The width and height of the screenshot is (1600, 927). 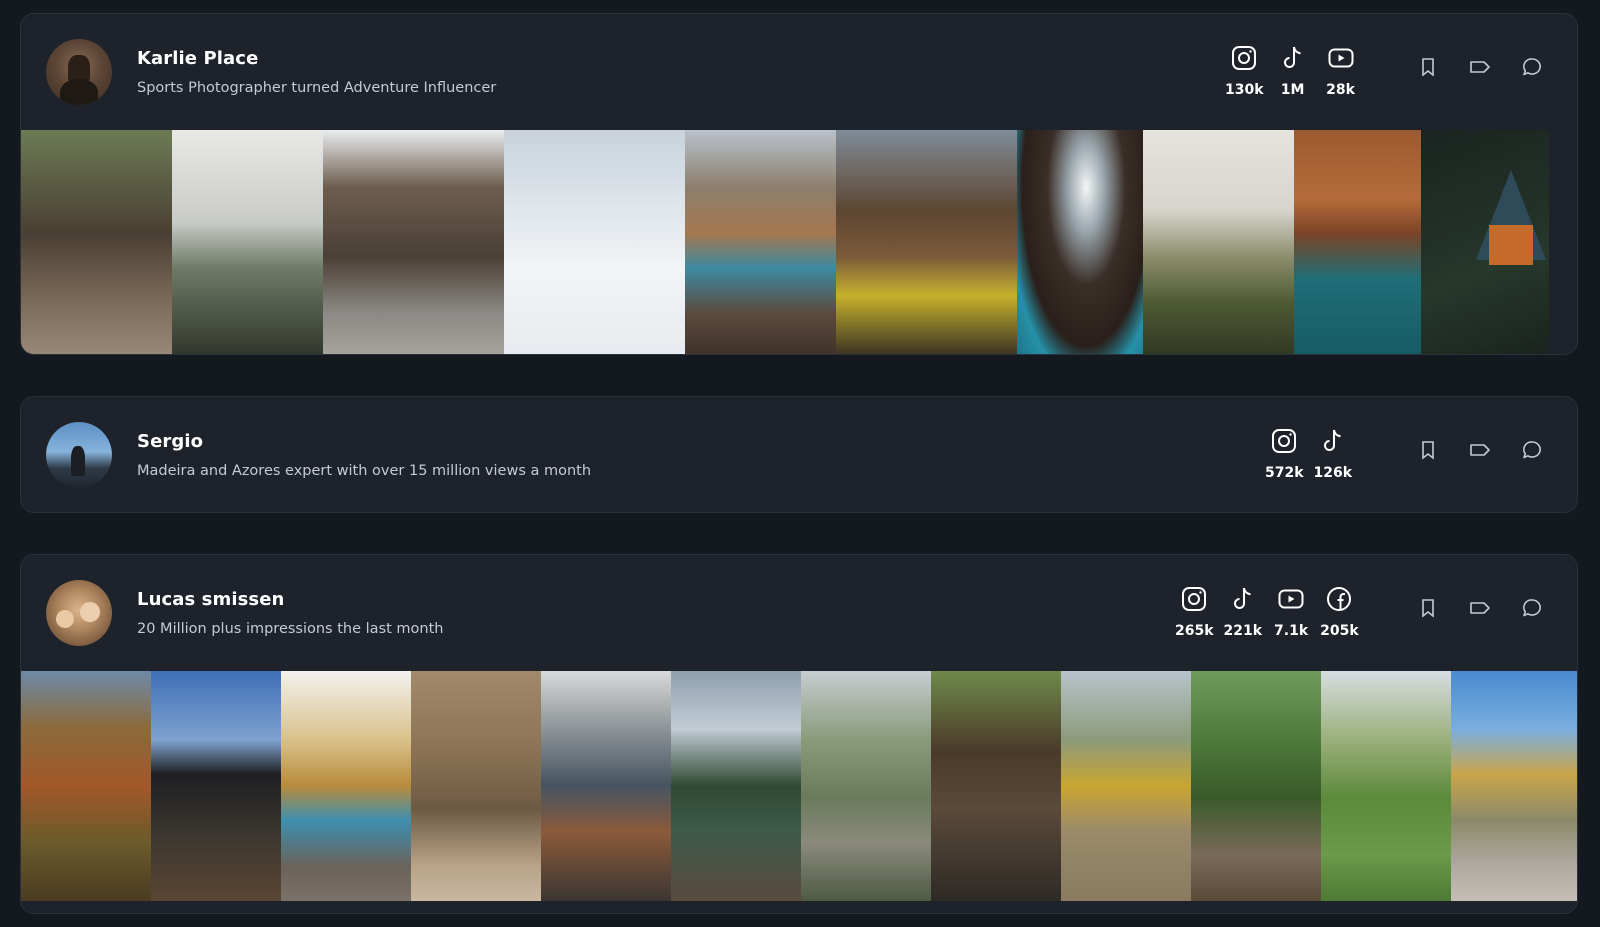 What do you see at coordinates (170, 441) in the screenshot?
I see `creator-name: Sergio` at bounding box center [170, 441].